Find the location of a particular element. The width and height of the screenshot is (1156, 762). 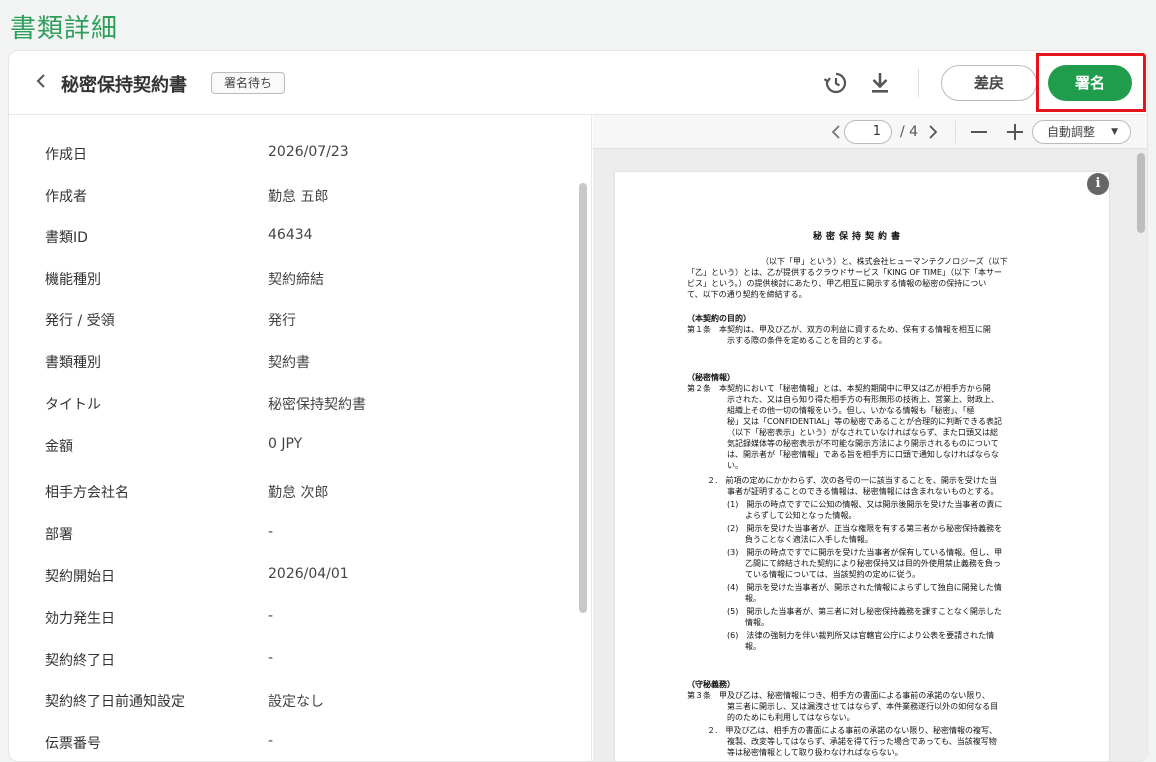

document-title: 秘密保持契約書 is located at coordinates (124, 85).